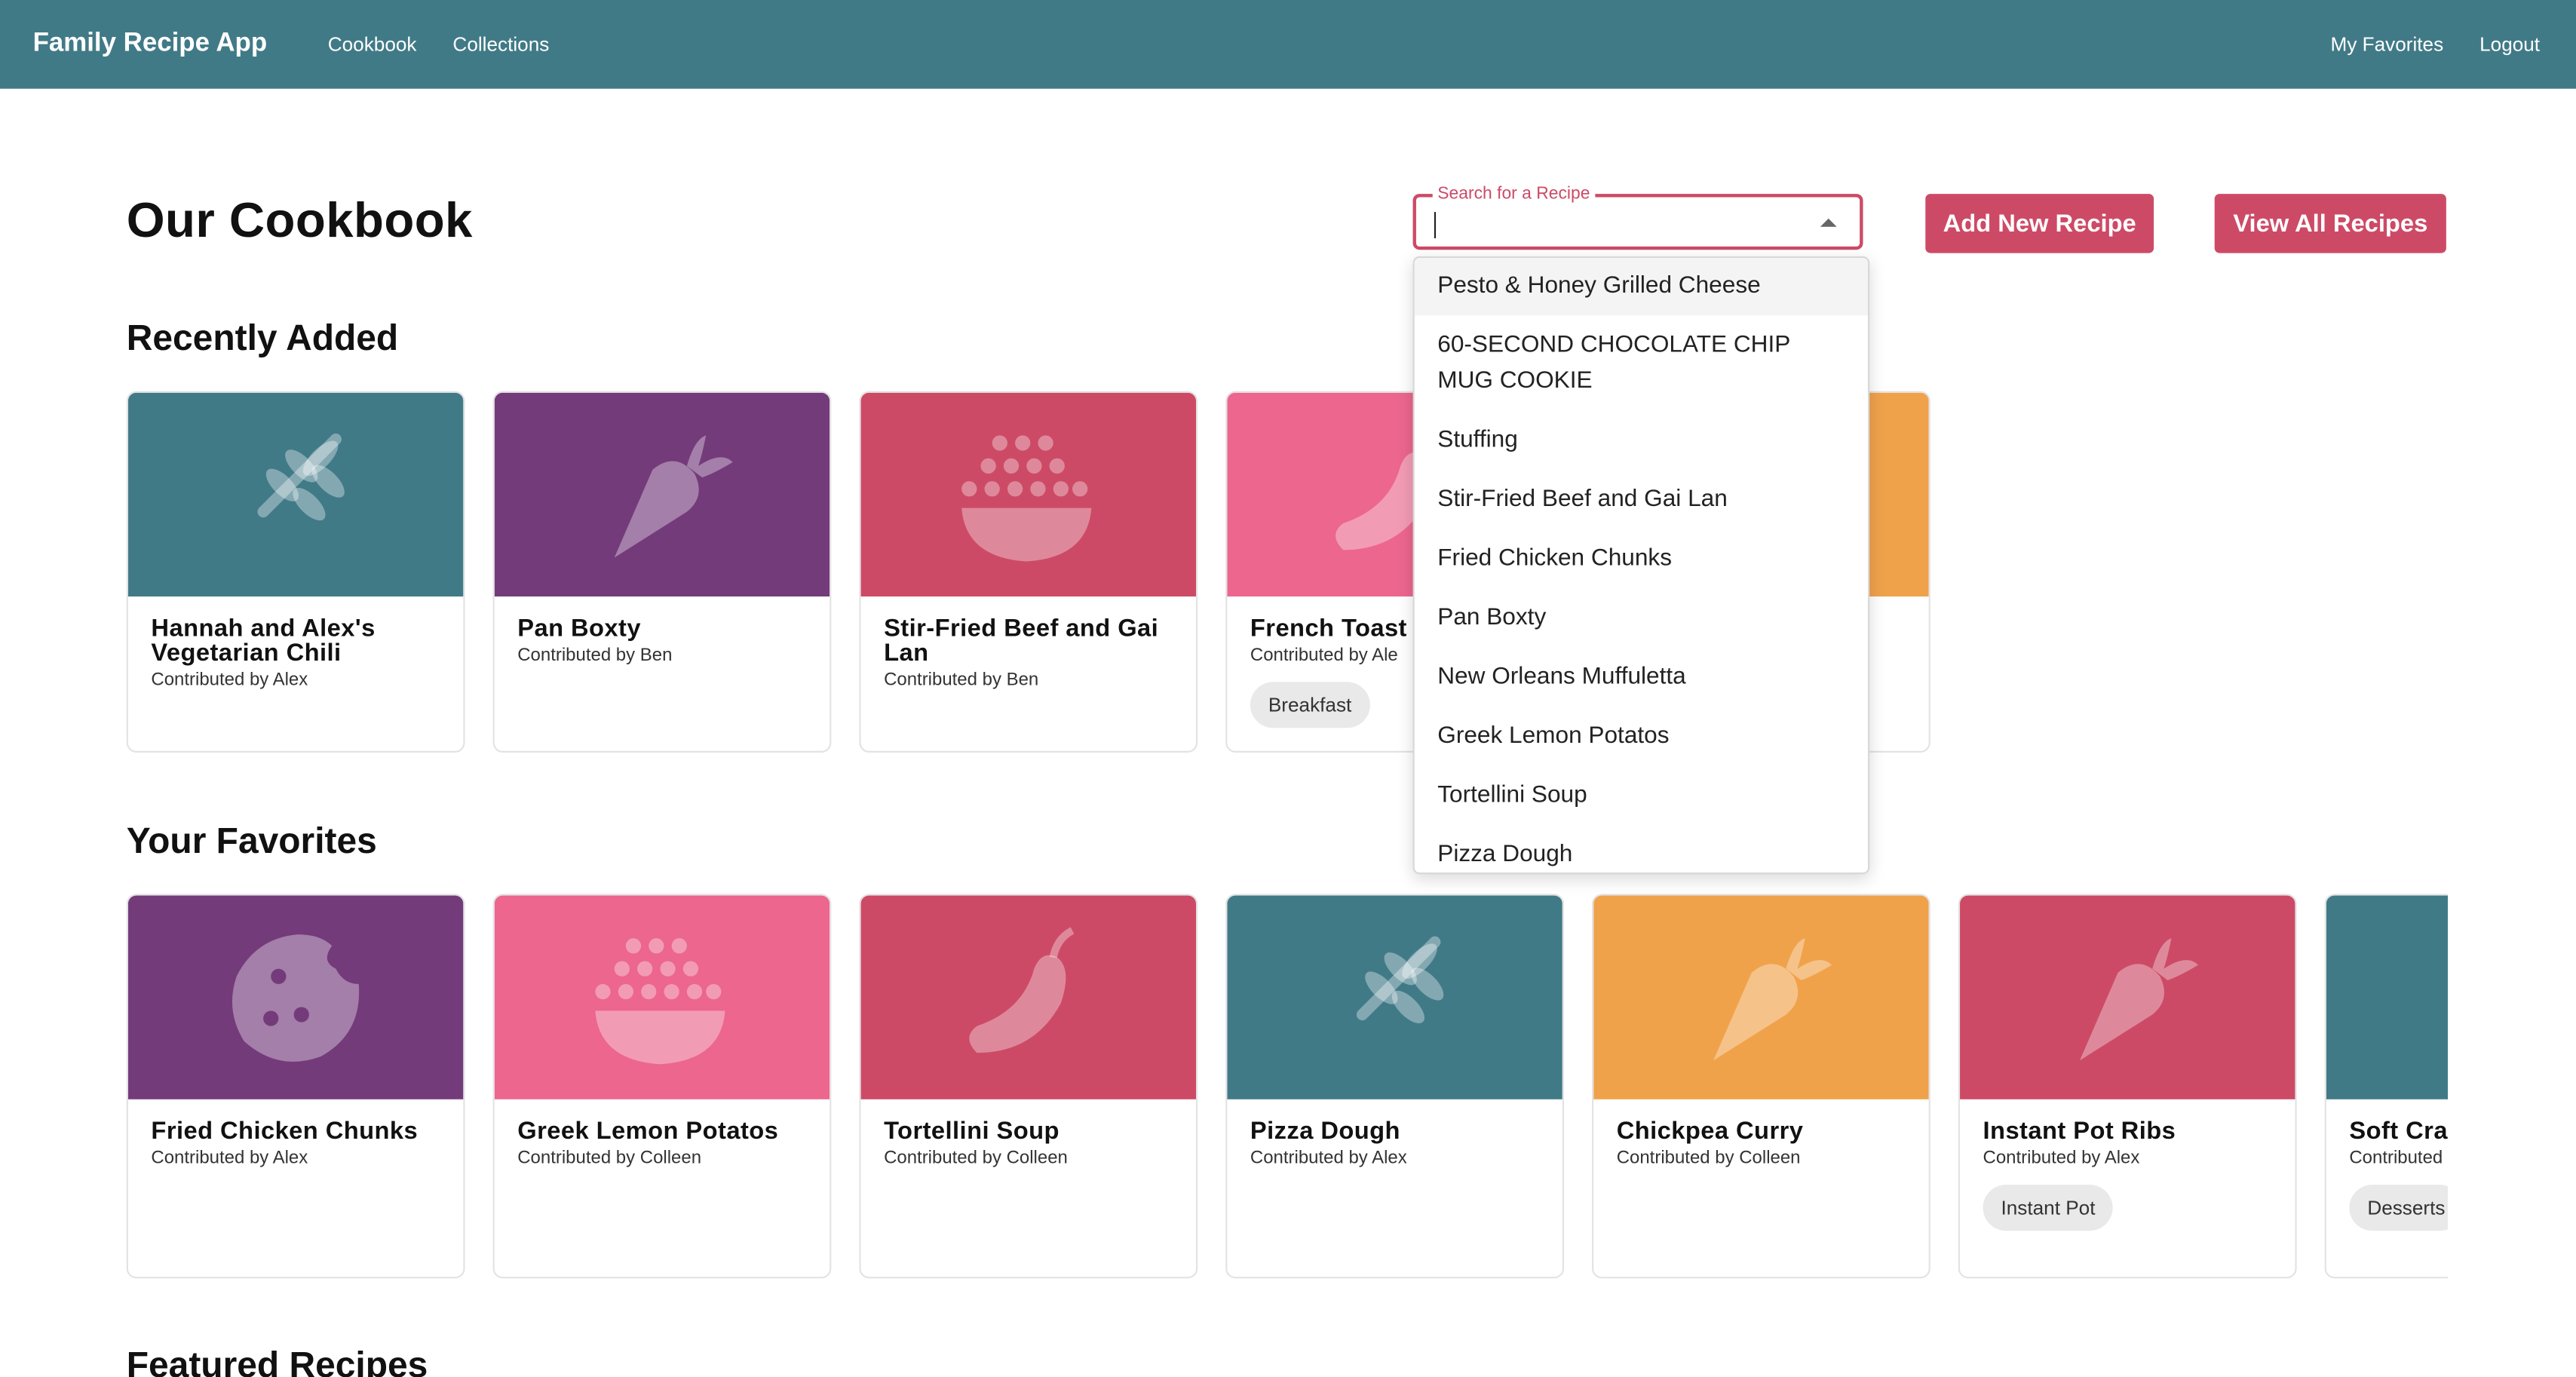 The width and height of the screenshot is (2576, 1377). I want to click on search-suggestion-option: Pizza Dough, so click(1641, 849).